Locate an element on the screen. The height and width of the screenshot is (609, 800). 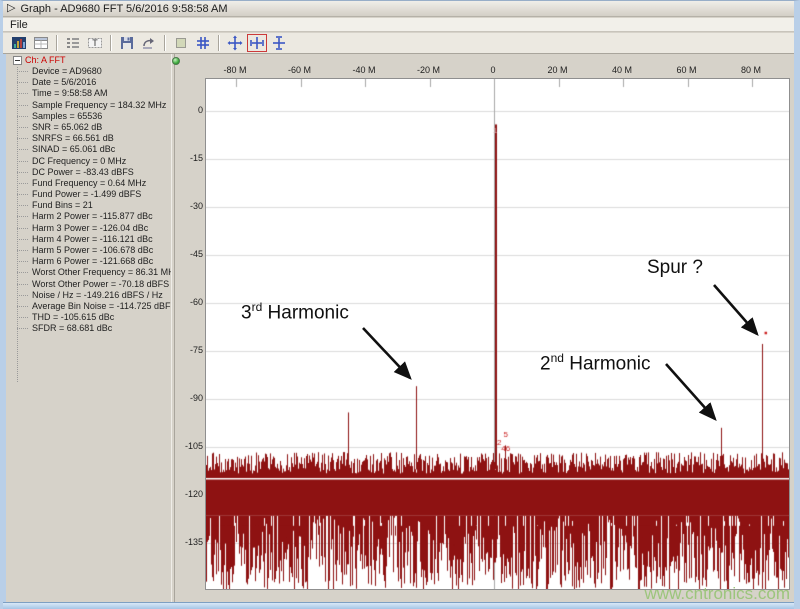
tree-item: Sample Frequency = 184.32 MHz is located at coordinates (88, 105).